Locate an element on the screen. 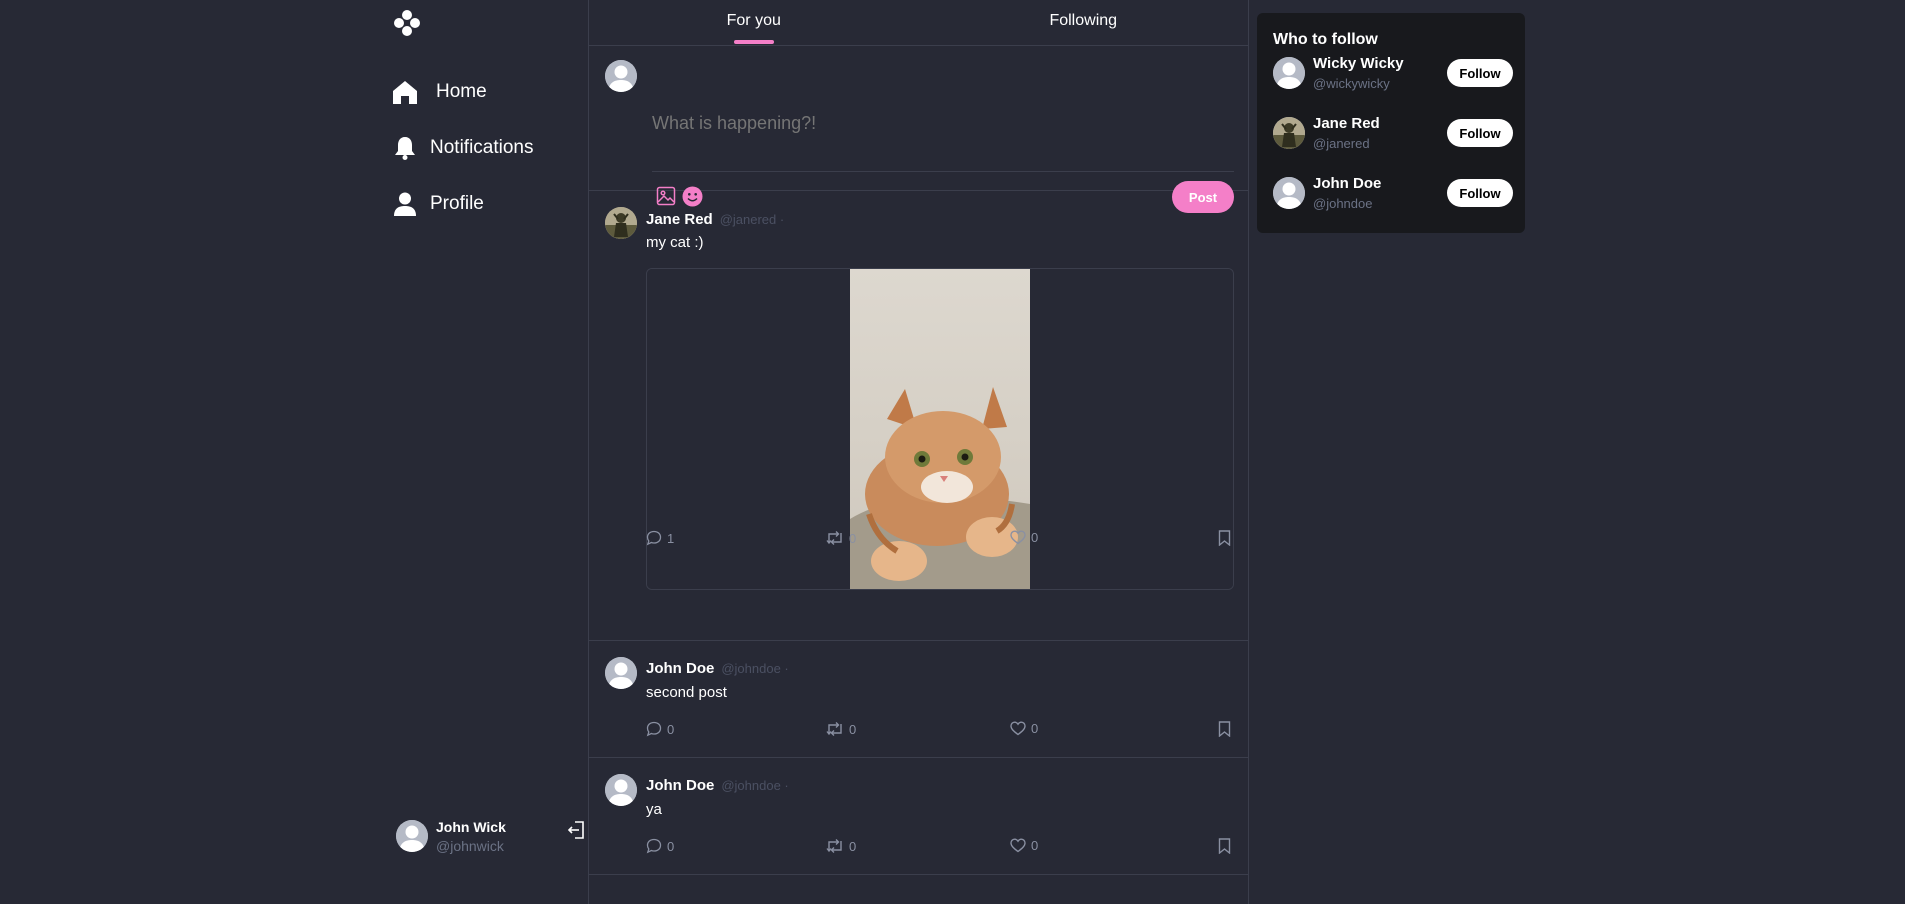  active-tab-indicator is located at coordinates (754, 42).